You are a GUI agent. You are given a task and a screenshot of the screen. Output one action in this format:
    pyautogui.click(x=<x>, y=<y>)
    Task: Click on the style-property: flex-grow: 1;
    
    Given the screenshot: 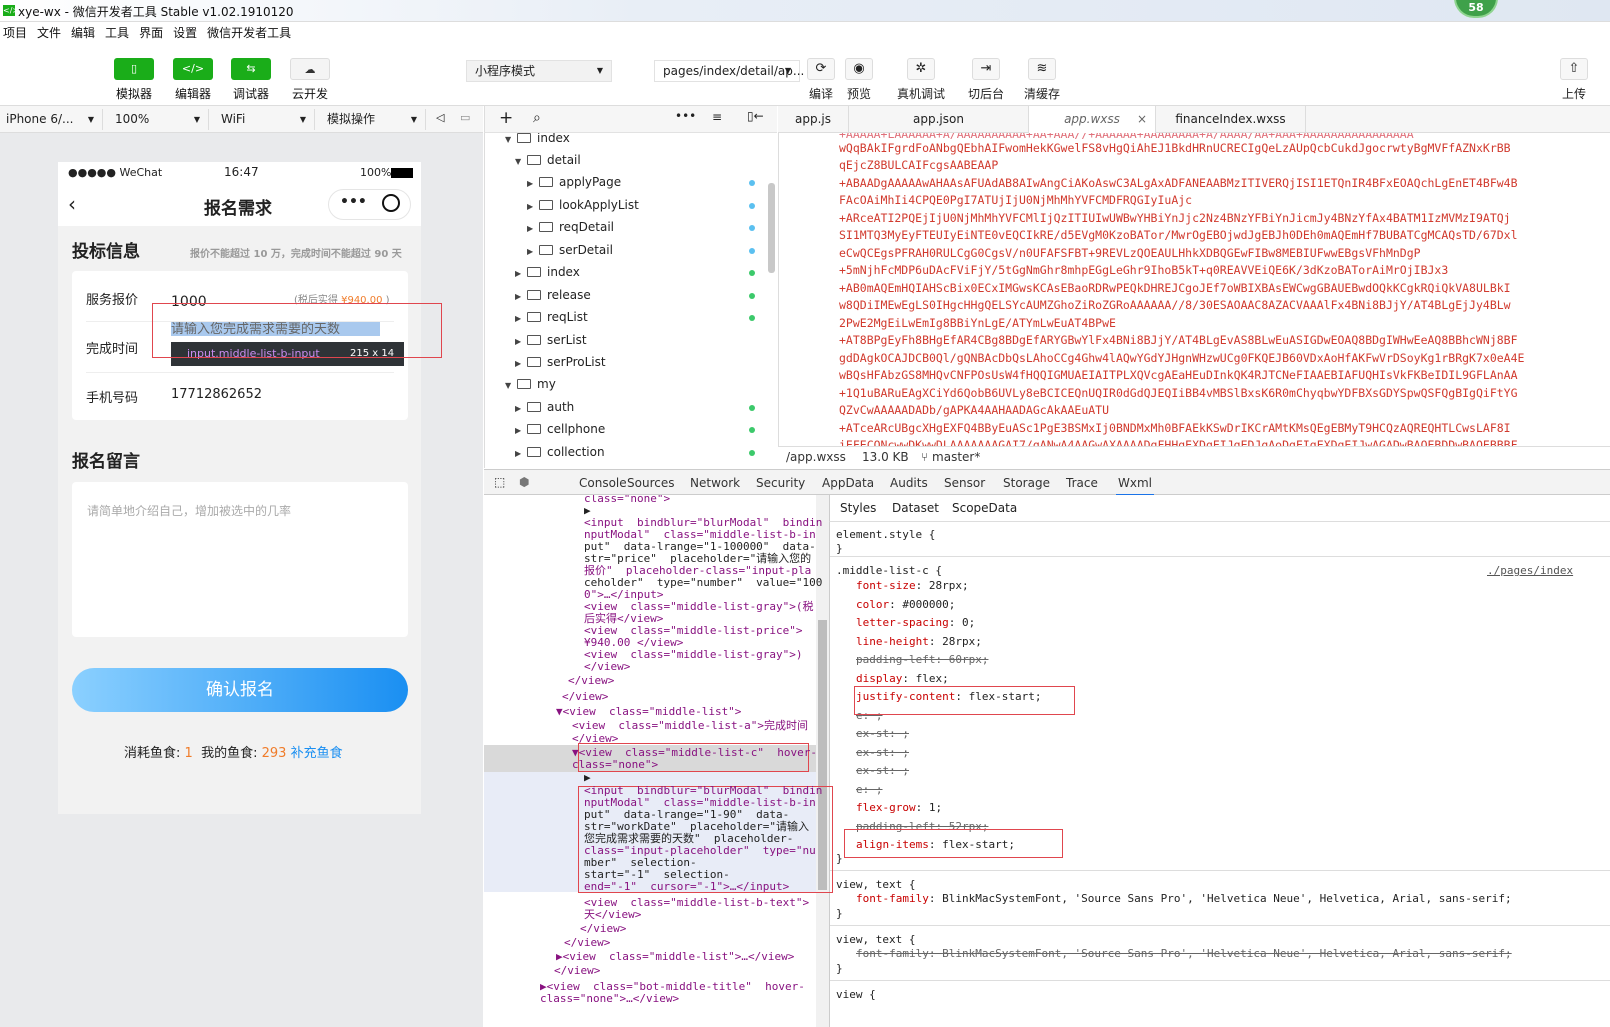 What is the action you would take?
    pyautogui.click(x=899, y=807)
    